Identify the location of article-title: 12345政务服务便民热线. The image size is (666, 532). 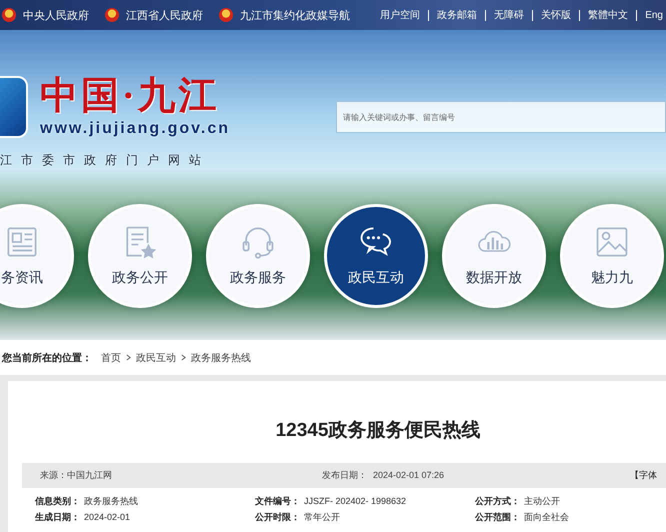
(378, 431).